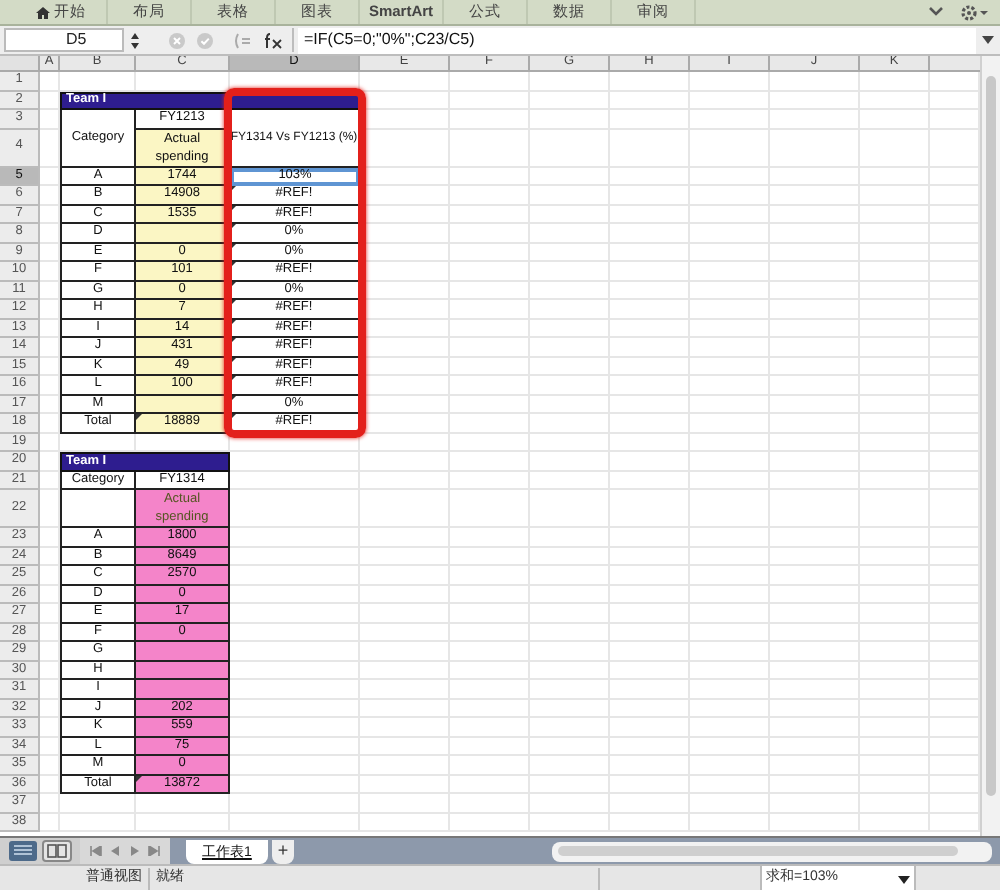  What do you see at coordinates (974, 12) in the screenshot?
I see `settings-icon` at bounding box center [974, 12].